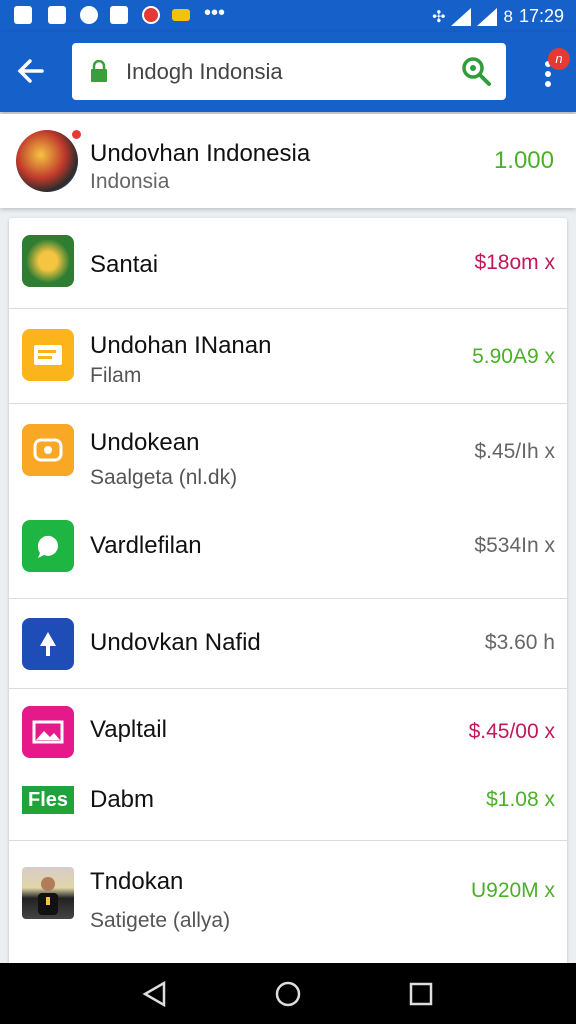 The height and width of the screenshot is (1024, 576). Describe the element at coordinates (288, 449) in the screenshot. I see `list-item: Undokean Saalgeta (nl.dk) $.45/Ih x` at that location.